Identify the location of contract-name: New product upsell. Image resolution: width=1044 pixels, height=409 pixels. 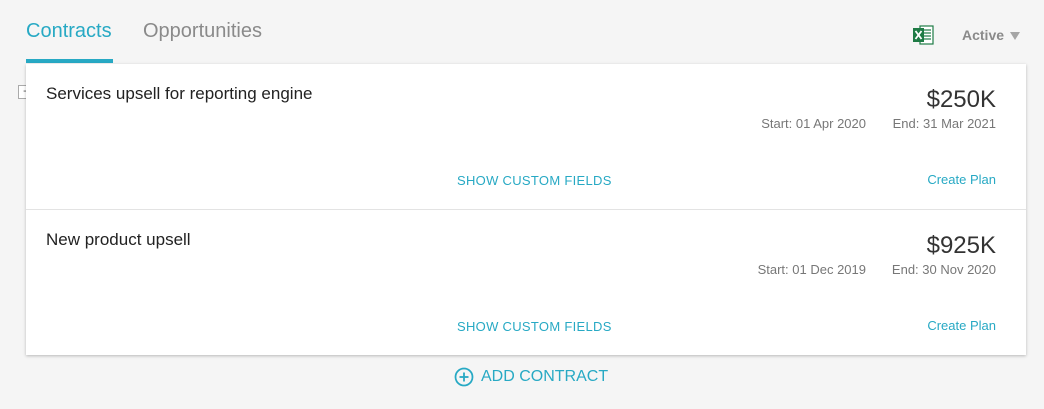
(118, 239).